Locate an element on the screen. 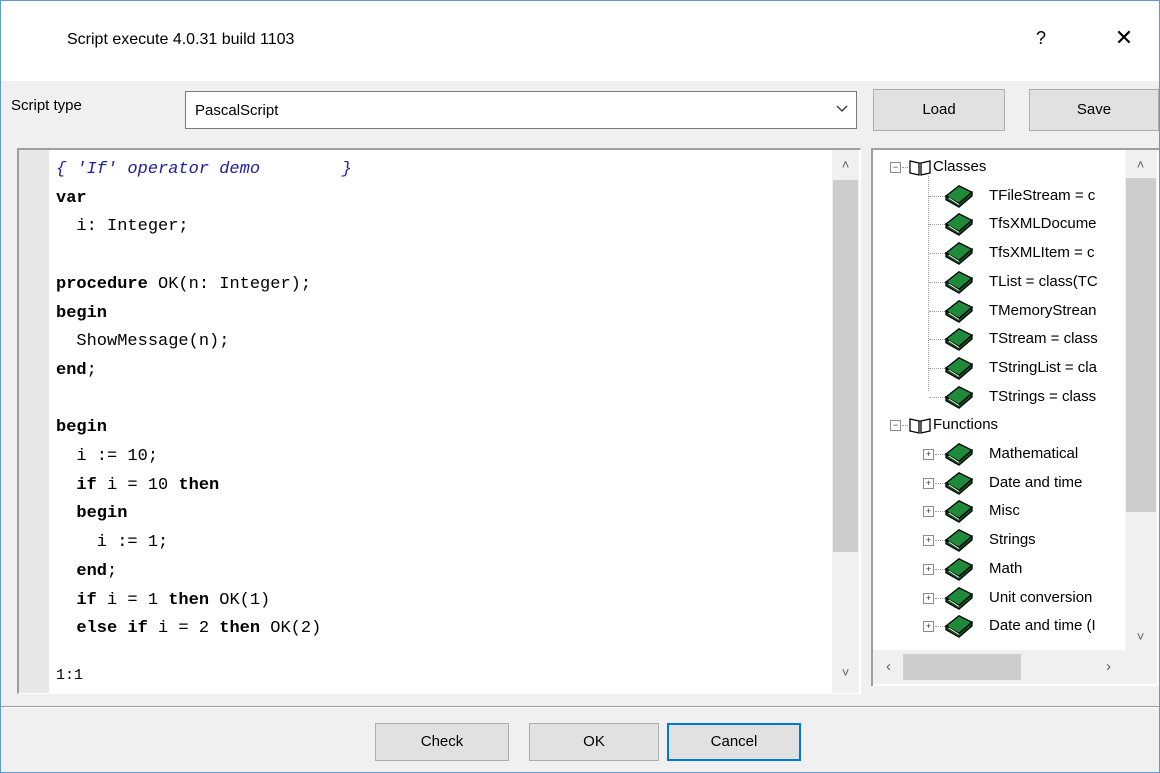 Image resolution: width=1160 pixels, height=773 pixels. close-button: ✕ is located at coordinates (1124, 38).